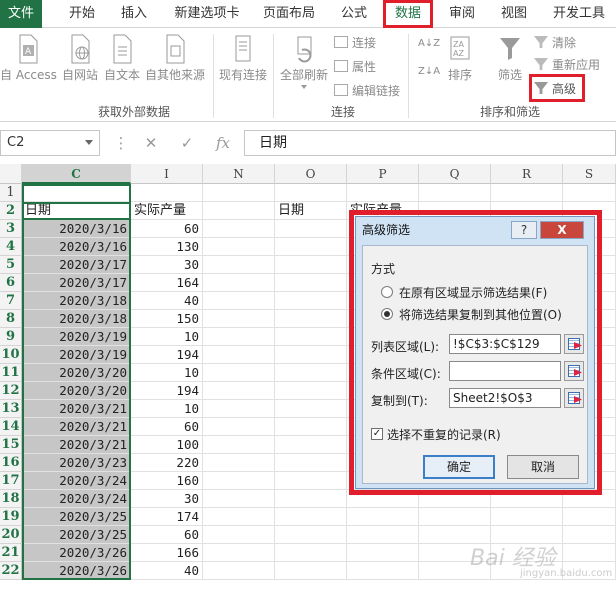 The height and width of the screenshot is (595, 616). Describe the element at coordinates (76, 174) in the screenshot. I see `column-header-c: C` at that location.